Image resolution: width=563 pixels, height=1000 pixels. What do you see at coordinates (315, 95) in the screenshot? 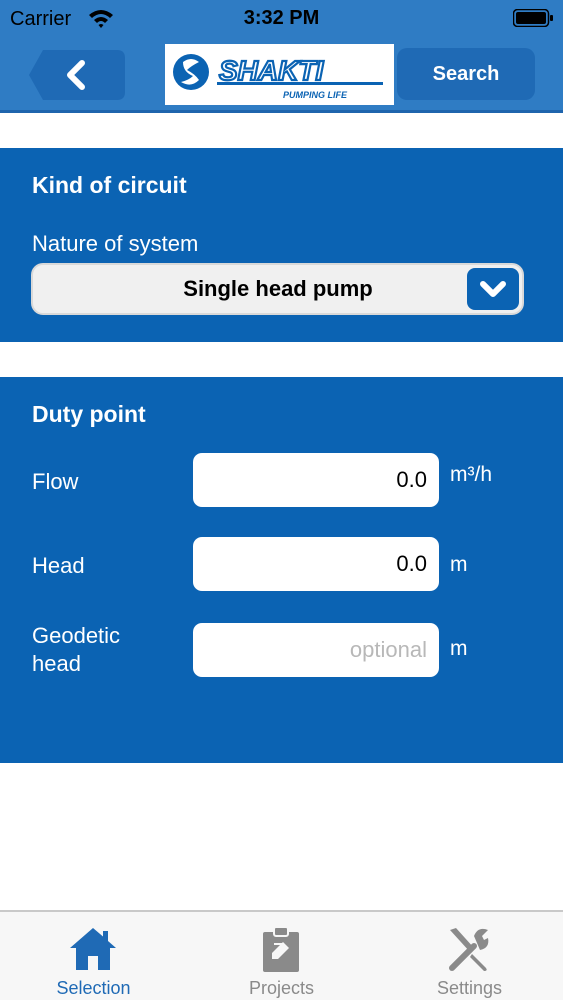
I see `logo-tagline: PUMPING LIFE` at bounding box center [315, 95].